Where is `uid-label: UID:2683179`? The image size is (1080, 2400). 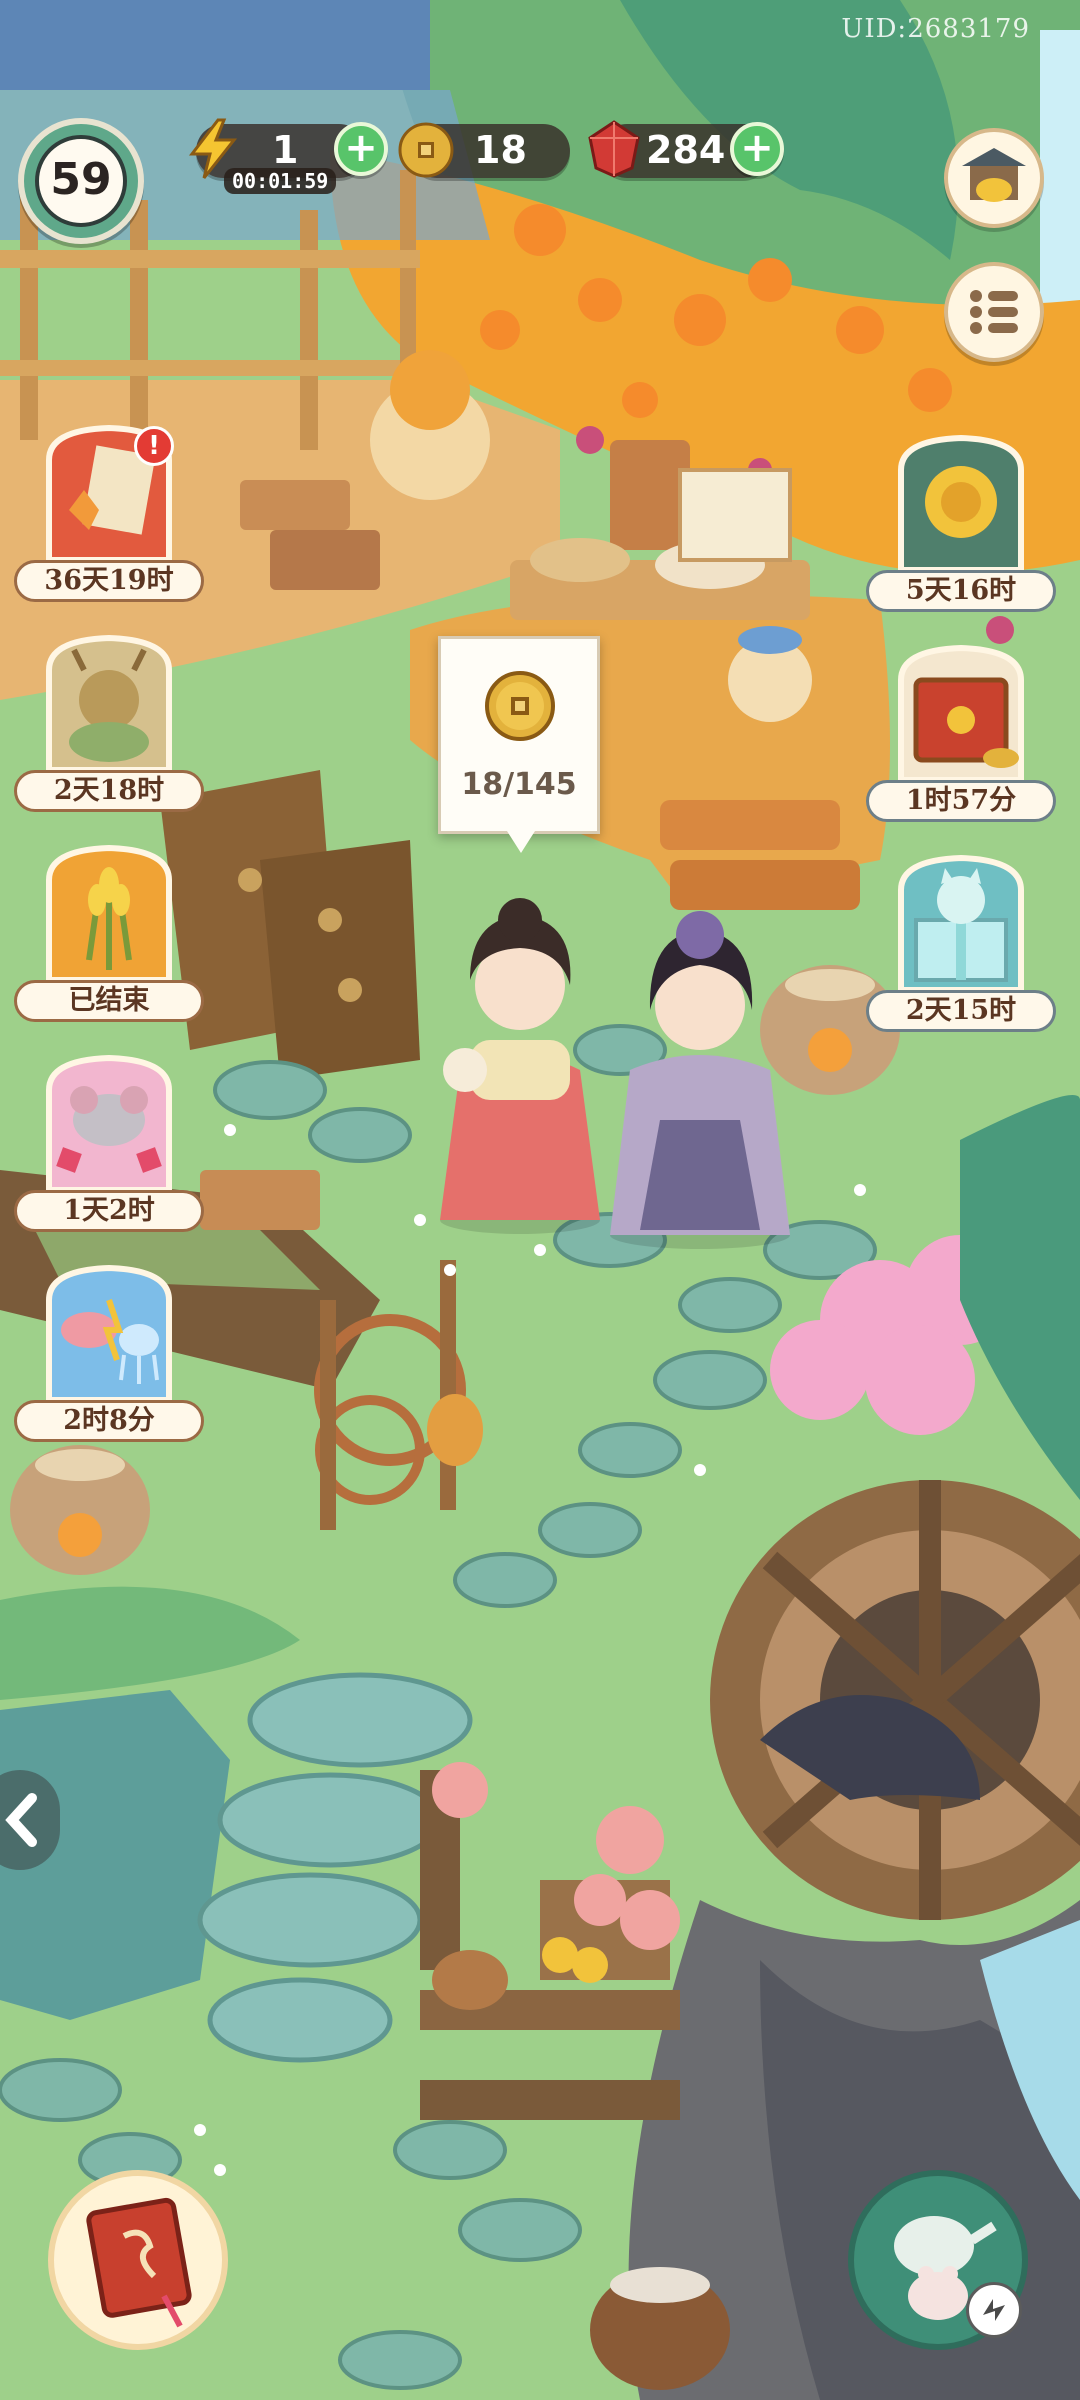 uid-label: UID:2683179 is located at coordinates (935, 29).